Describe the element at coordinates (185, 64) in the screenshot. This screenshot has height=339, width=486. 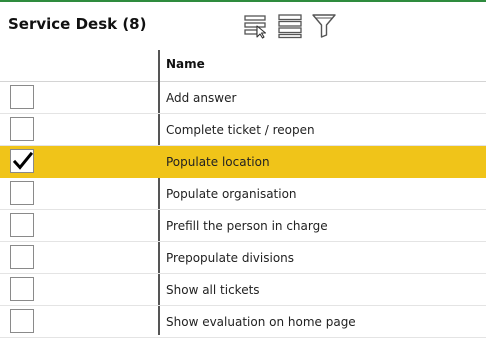
I see `column-header-name: Name` at that location.